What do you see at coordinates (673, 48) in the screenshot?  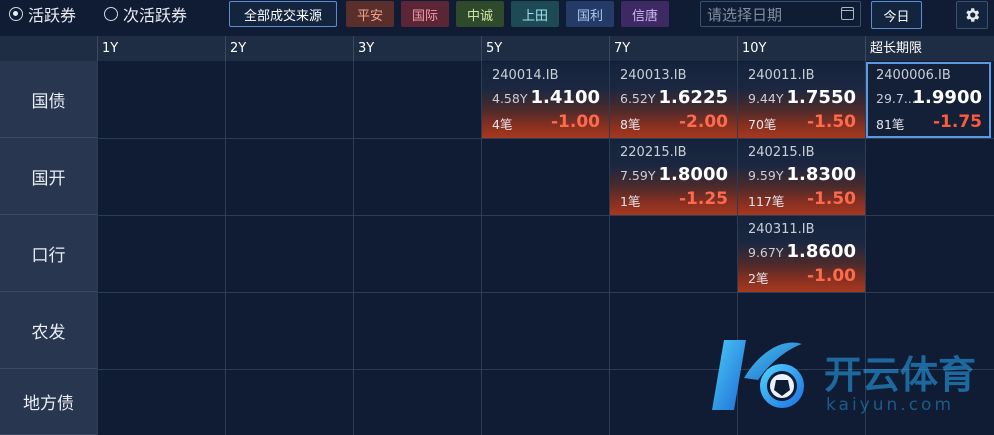 I see `column-header-7y: 7Y` at bounding box center [673, 48].